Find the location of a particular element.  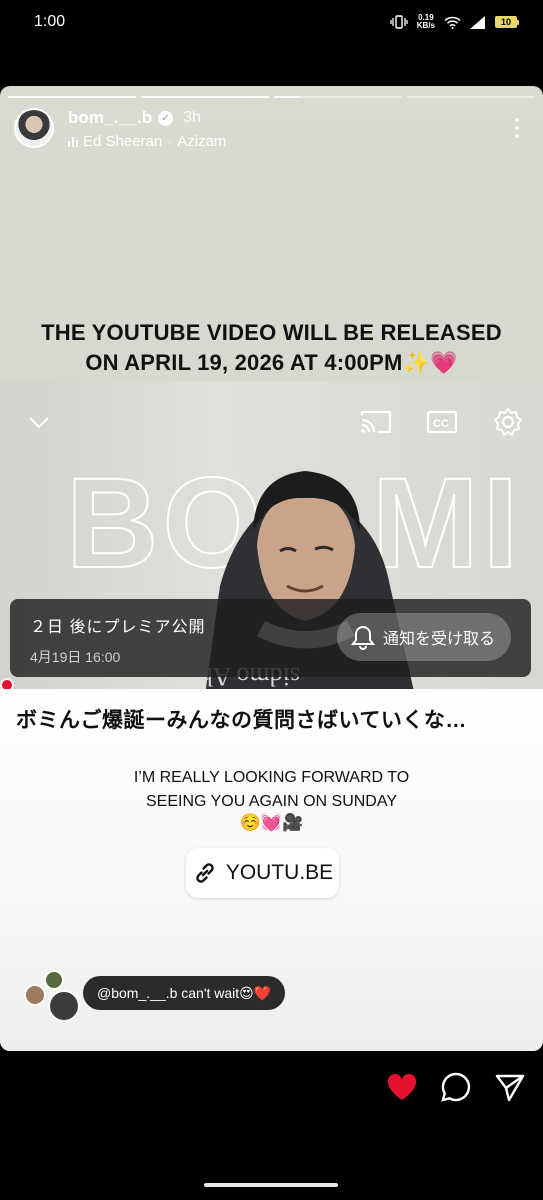

bell-icon is located at coordinates (362, 637).